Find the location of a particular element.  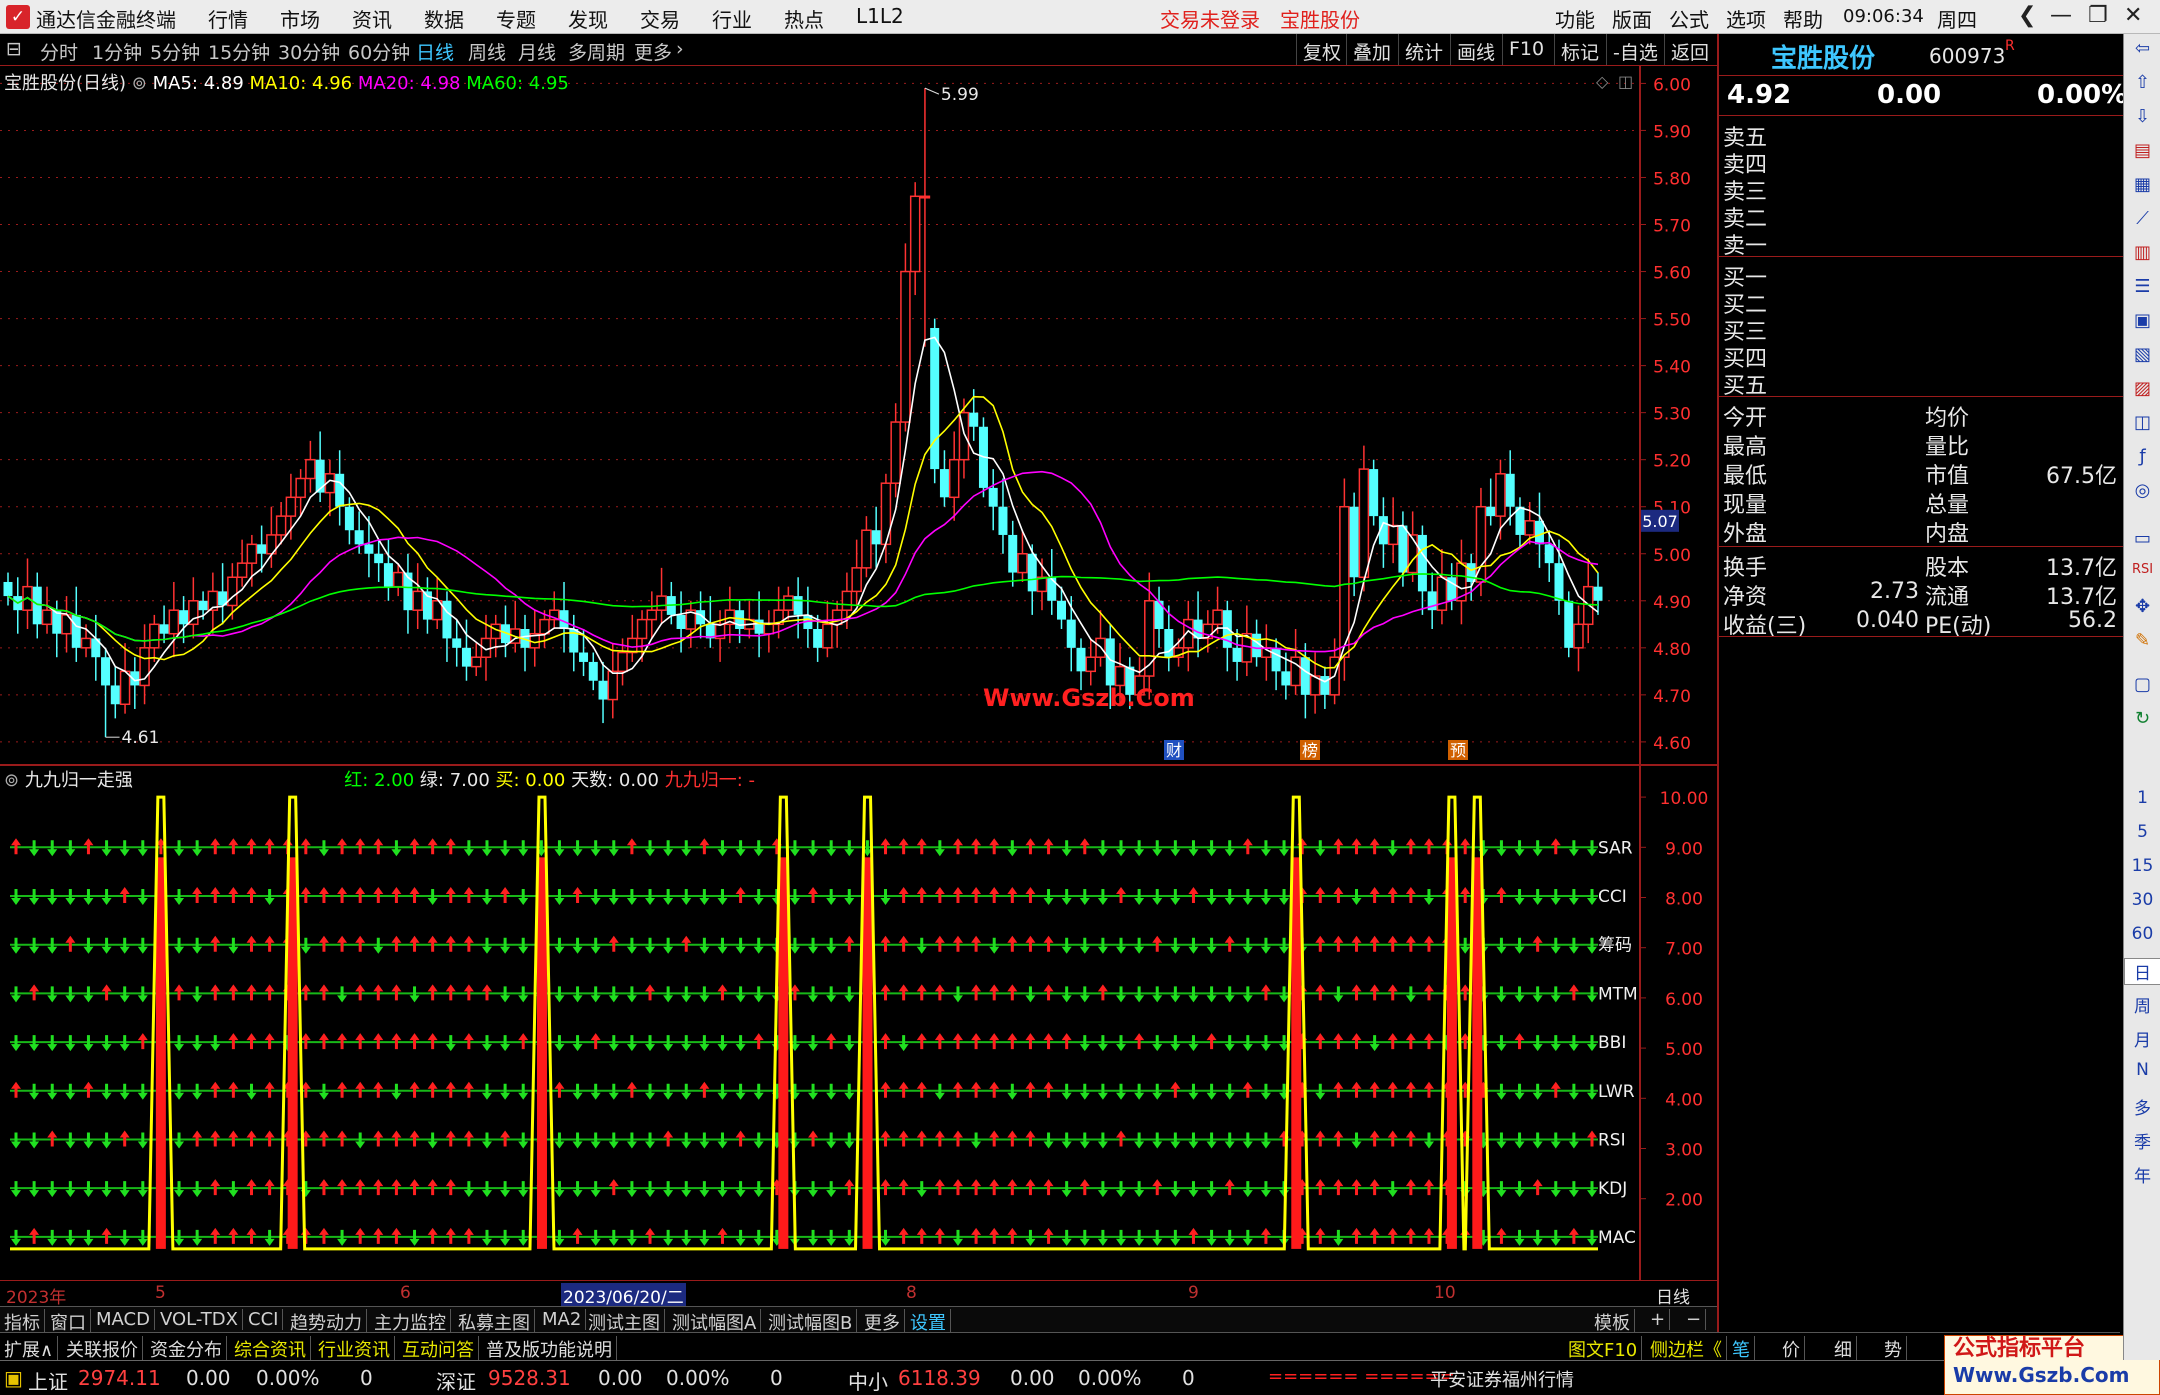

collapse-icon: ⊟ is located at coordinates (14, 49).